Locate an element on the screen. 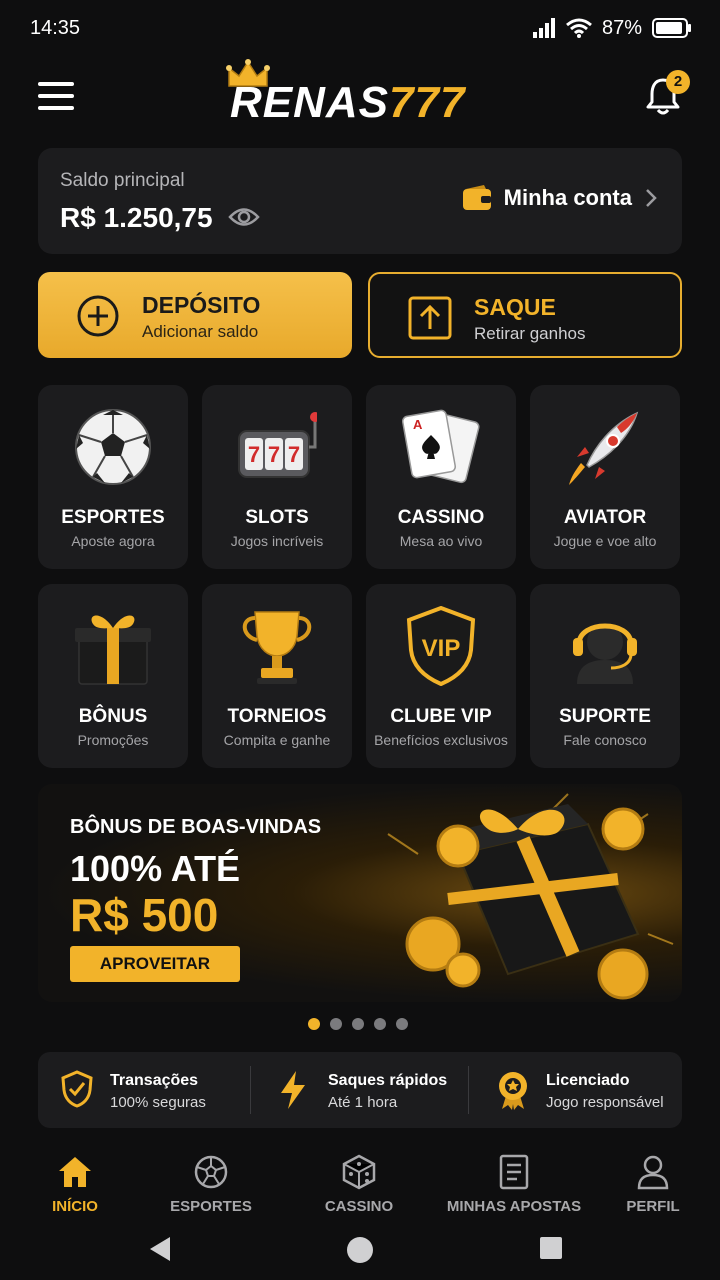 Image resolution: width=720 pixels, height=1280 pixels. category-subtitle: Benefícios exclusivos is located at coordinates (441, 740).